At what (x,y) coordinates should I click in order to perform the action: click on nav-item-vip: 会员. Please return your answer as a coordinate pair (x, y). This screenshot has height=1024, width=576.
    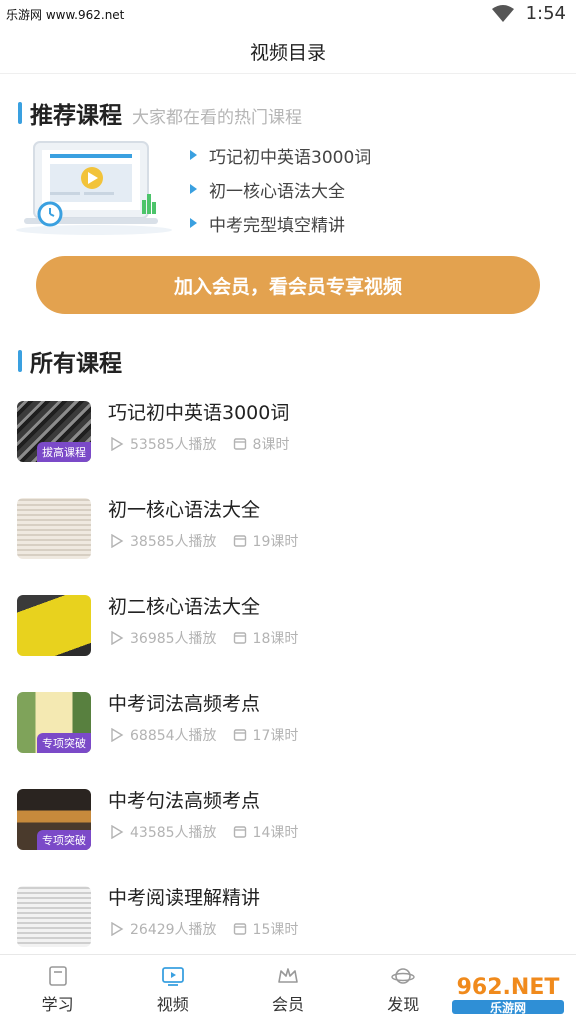
    Looking at the image, I should click on (287, 989).